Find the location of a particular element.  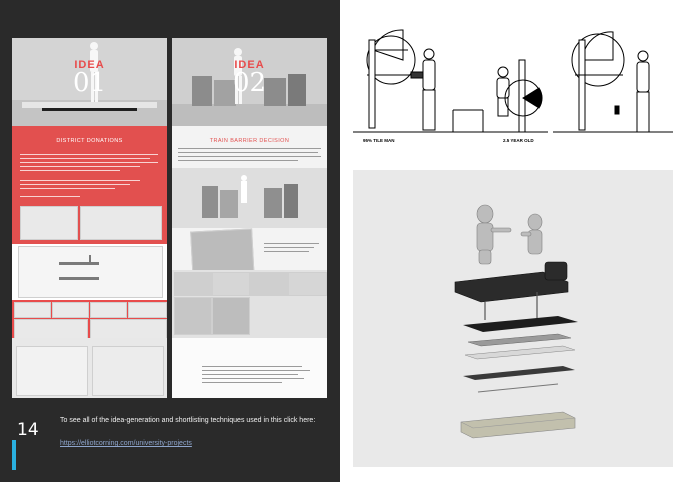

photo-grid is located at coordinates (249, 304).